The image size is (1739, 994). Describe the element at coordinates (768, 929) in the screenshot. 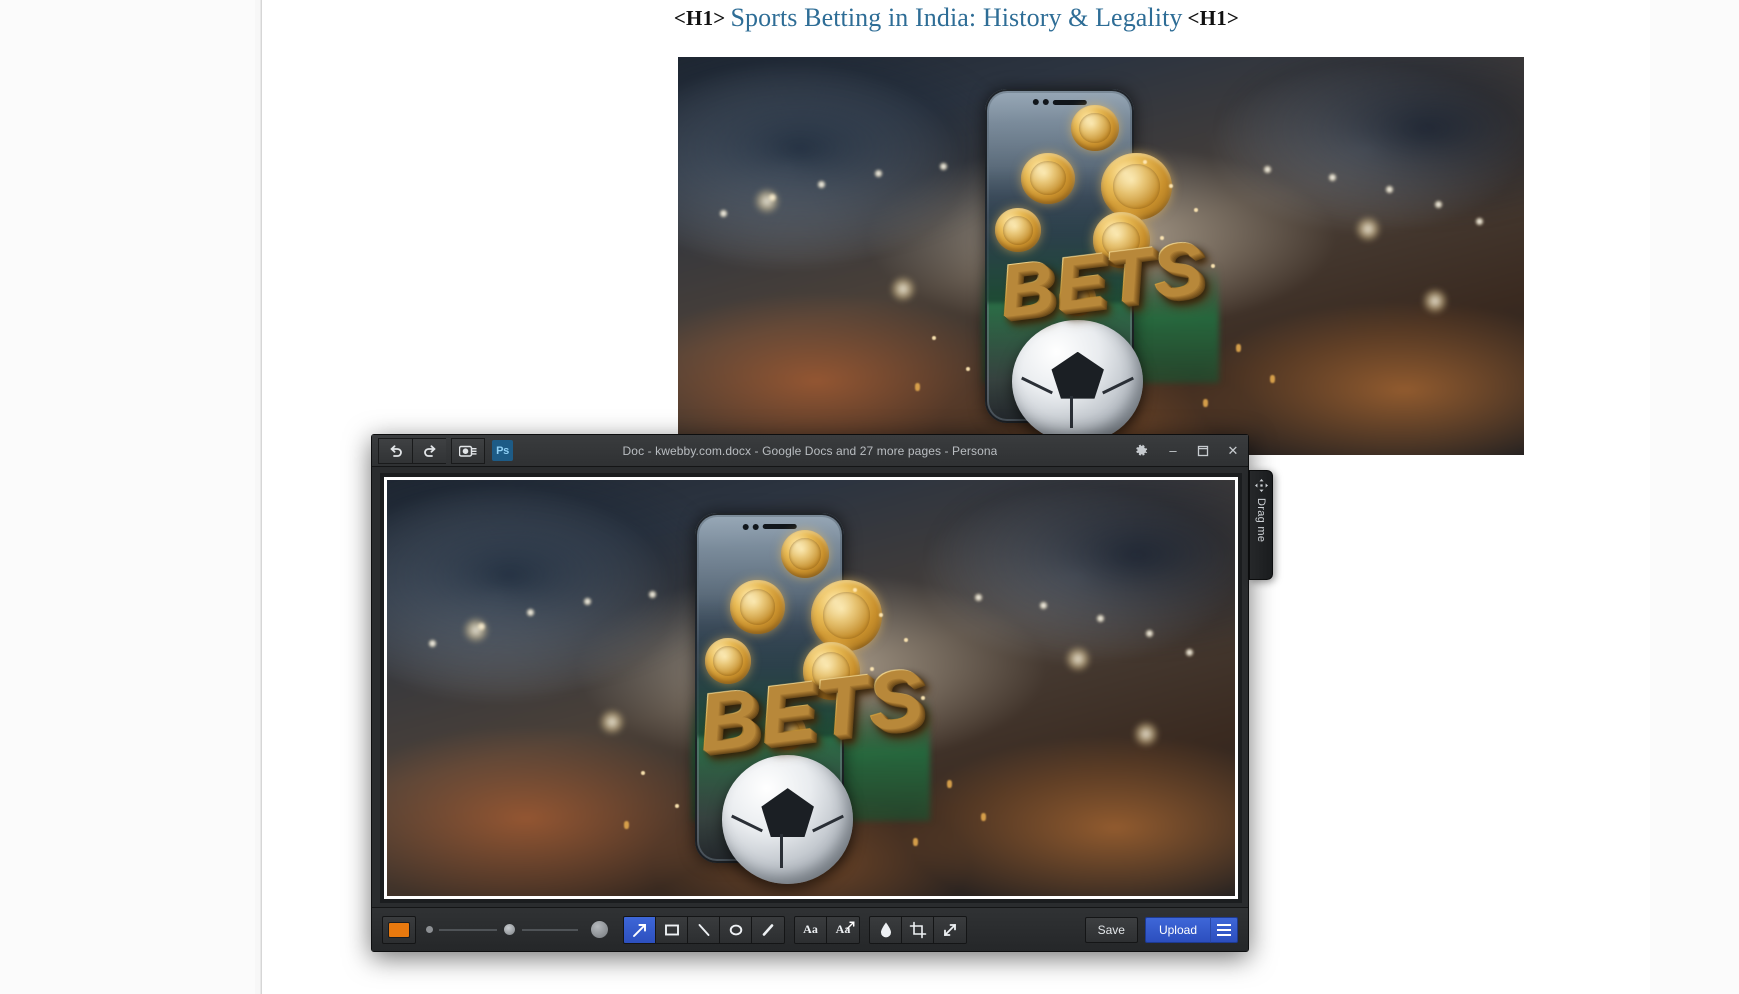

I see `highlighter-tool` at that location.